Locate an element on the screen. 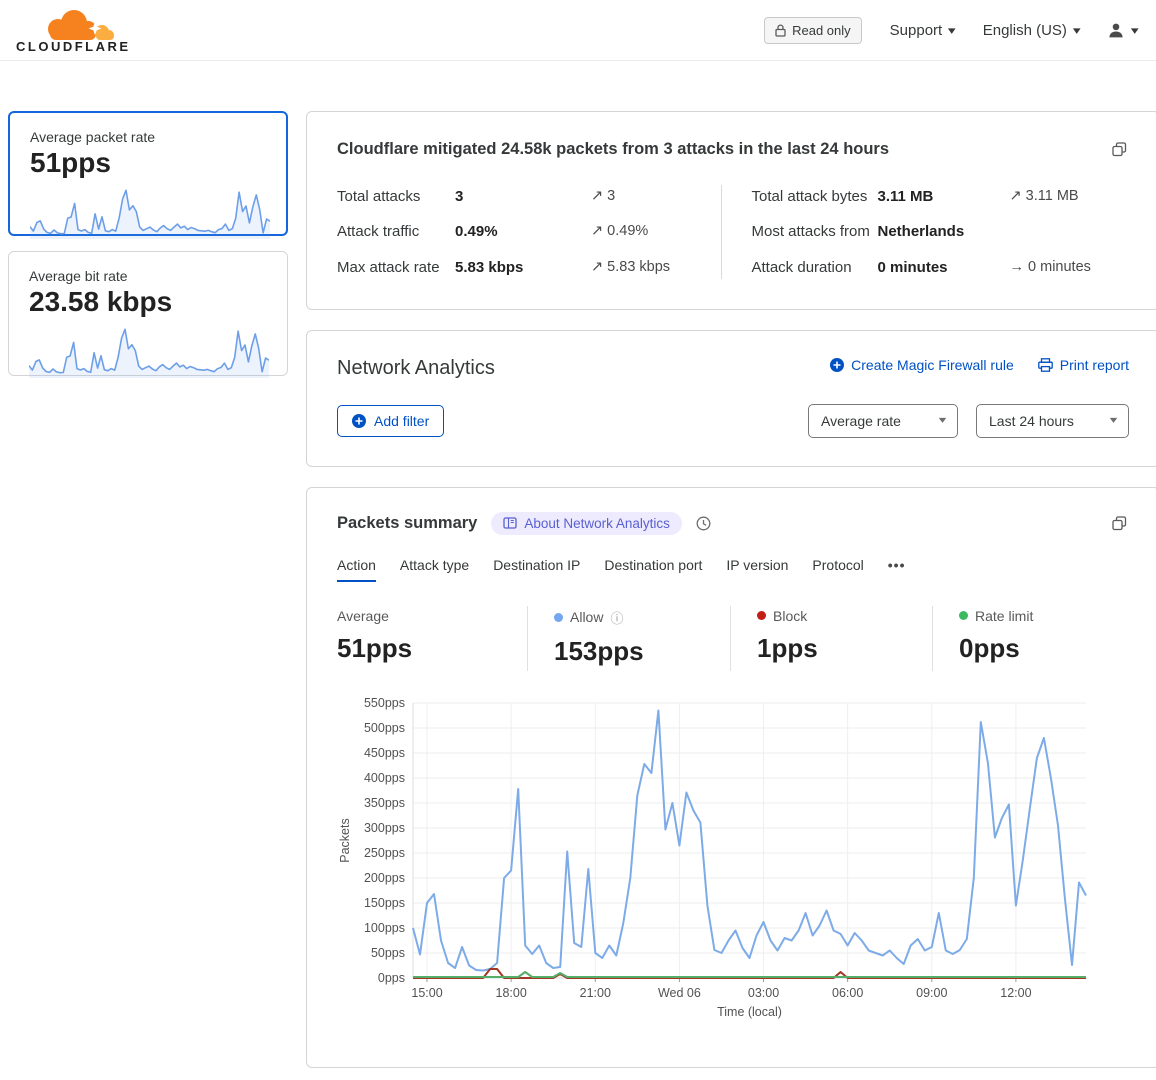 This screenshot has width=1156, height=1080. add-filter-label: Add filter is located at coordinates (402, 420).